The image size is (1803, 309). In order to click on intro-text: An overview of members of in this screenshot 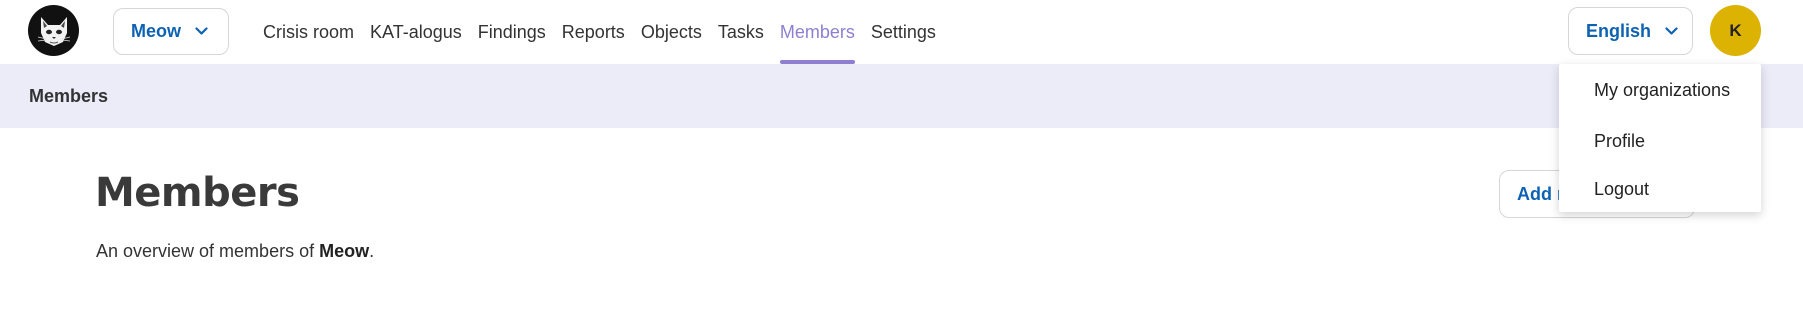, I will do `click(208, 251)`.